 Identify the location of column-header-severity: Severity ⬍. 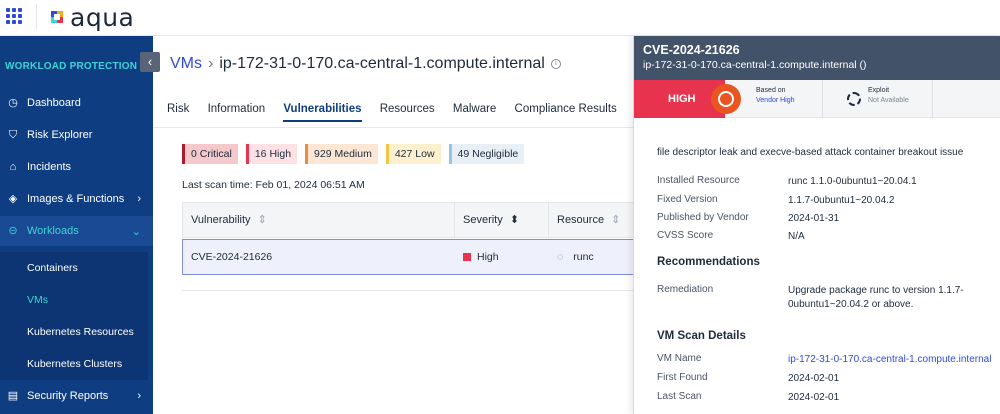
(502, 220).